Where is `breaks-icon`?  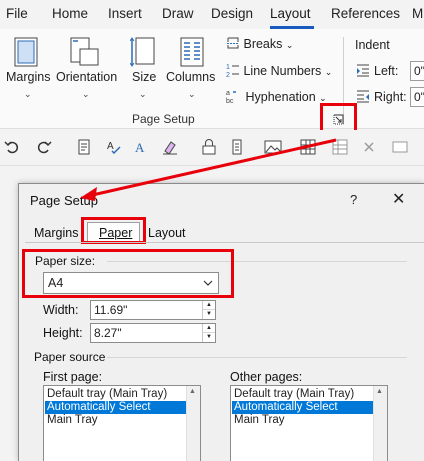 breaks-icon is located at coordinates (233, 43).